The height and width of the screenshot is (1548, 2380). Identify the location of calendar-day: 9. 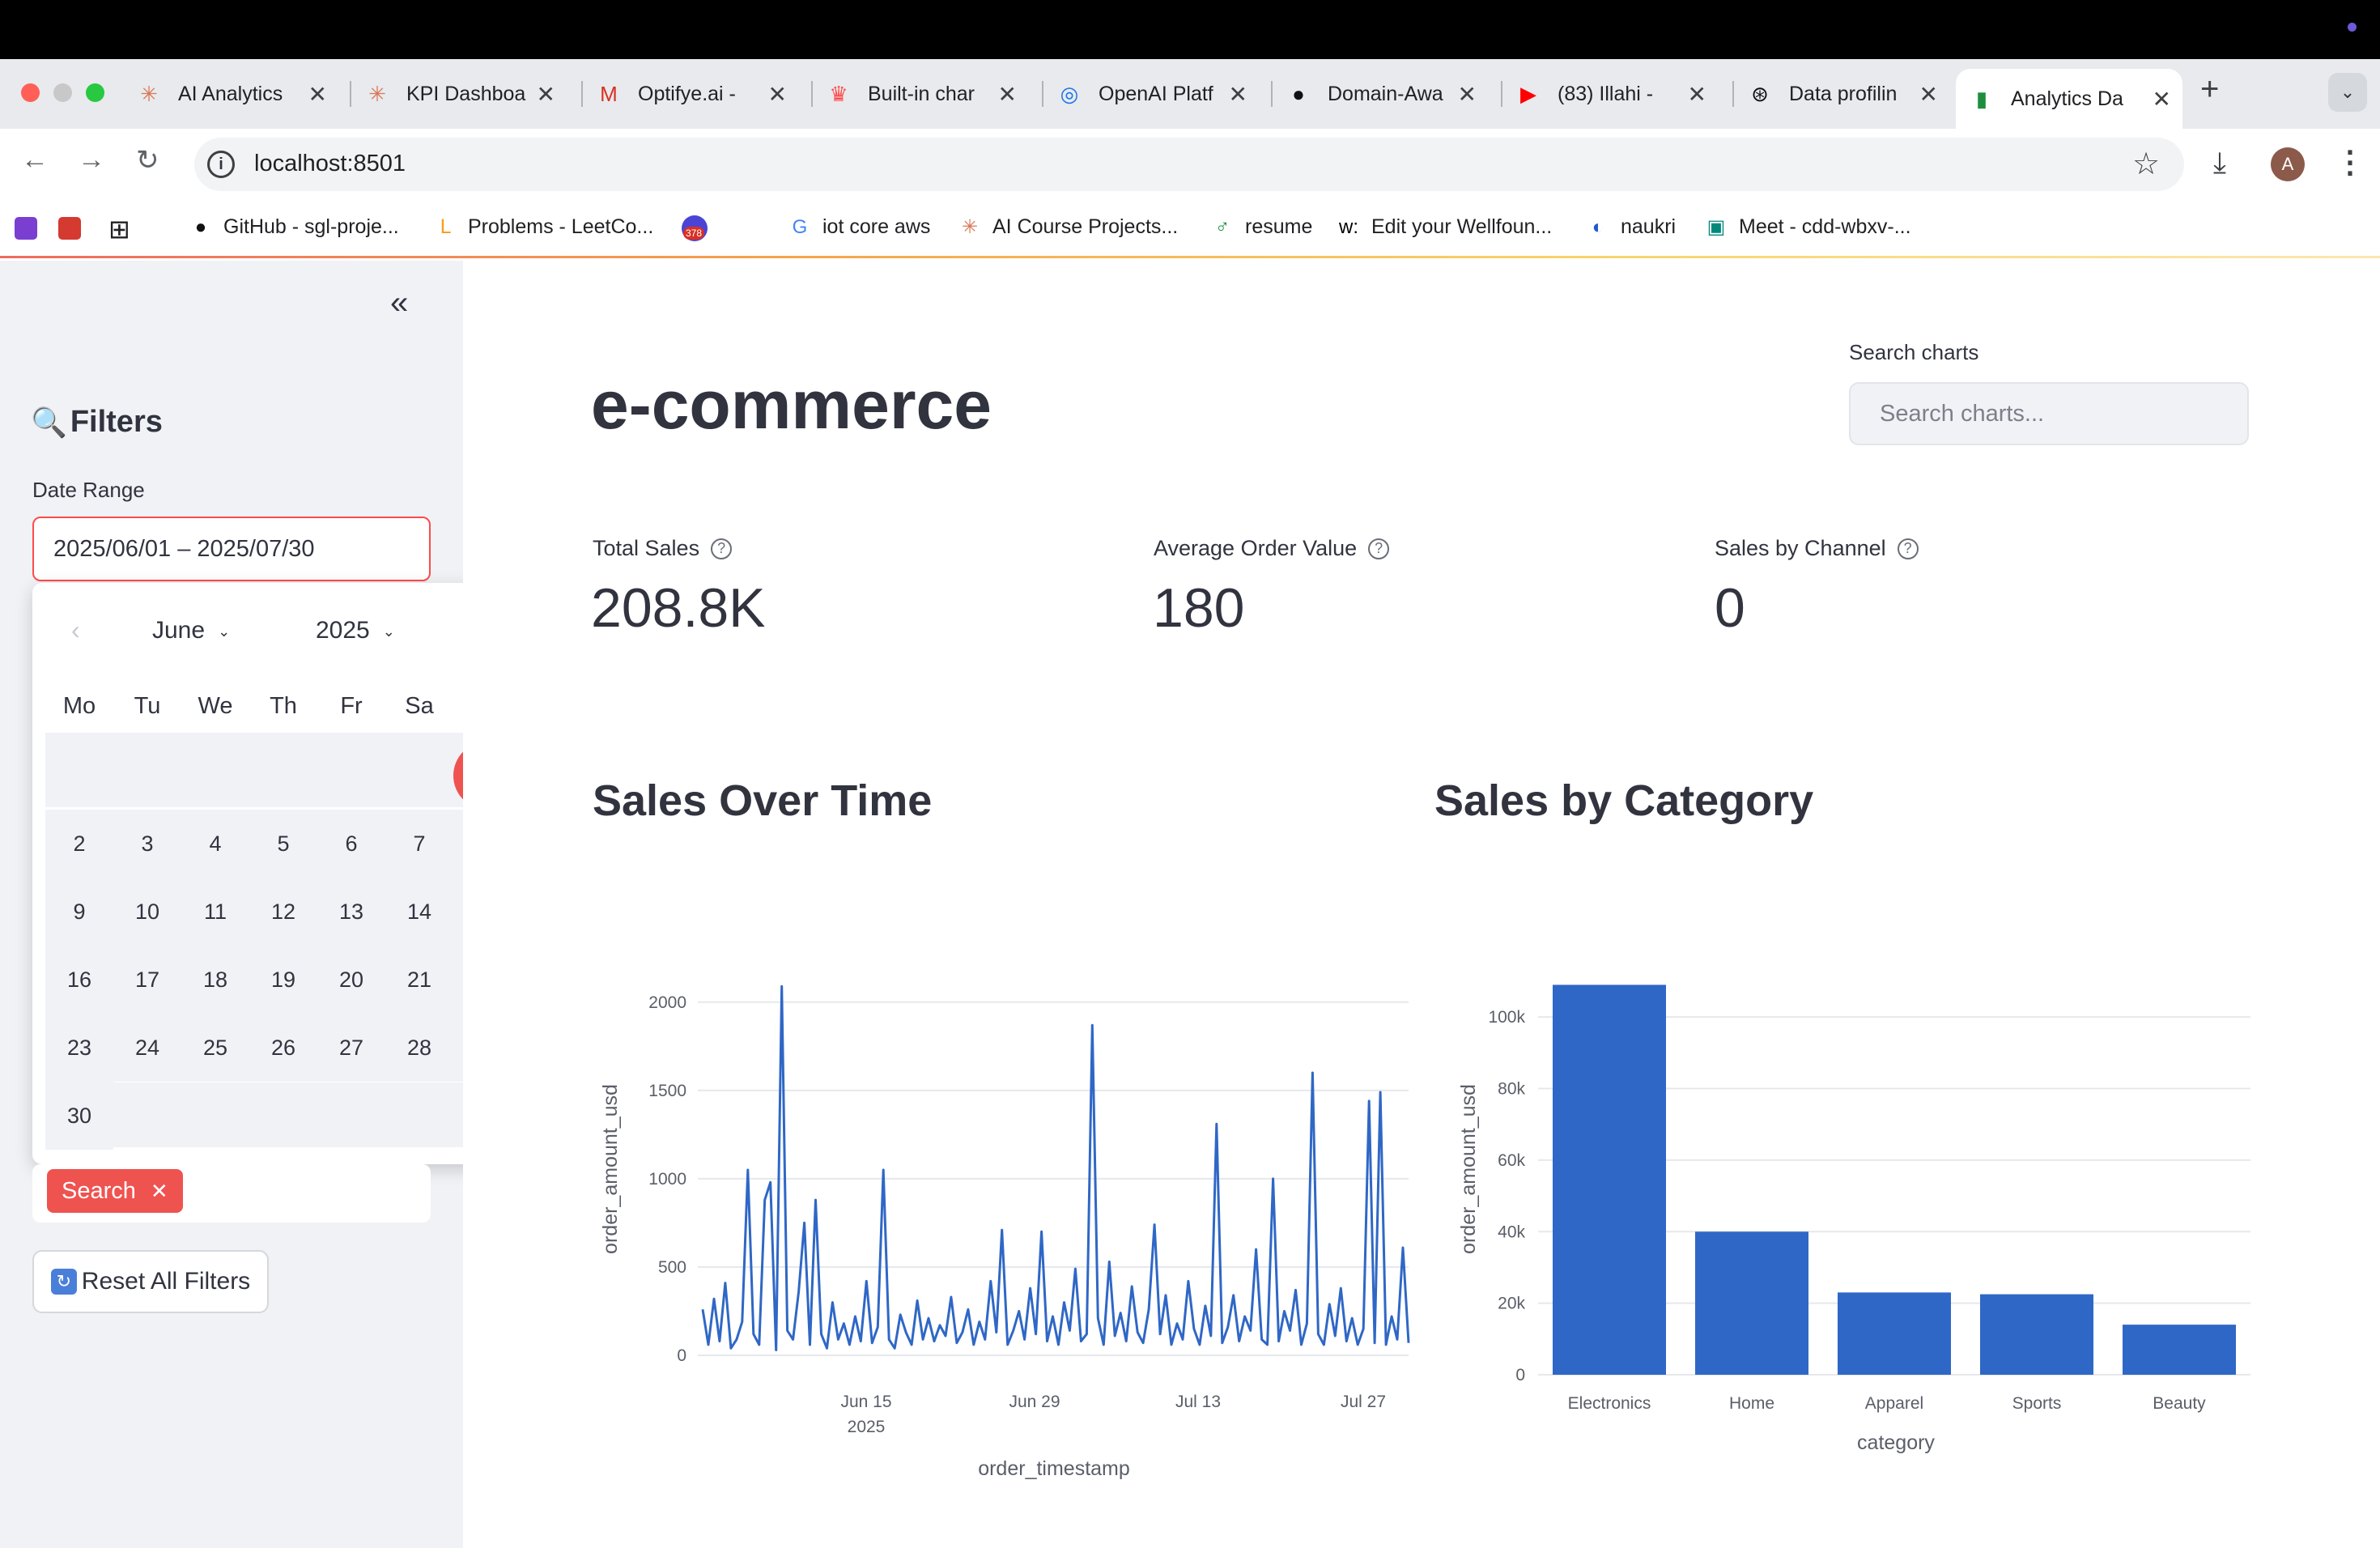
(79, 912).